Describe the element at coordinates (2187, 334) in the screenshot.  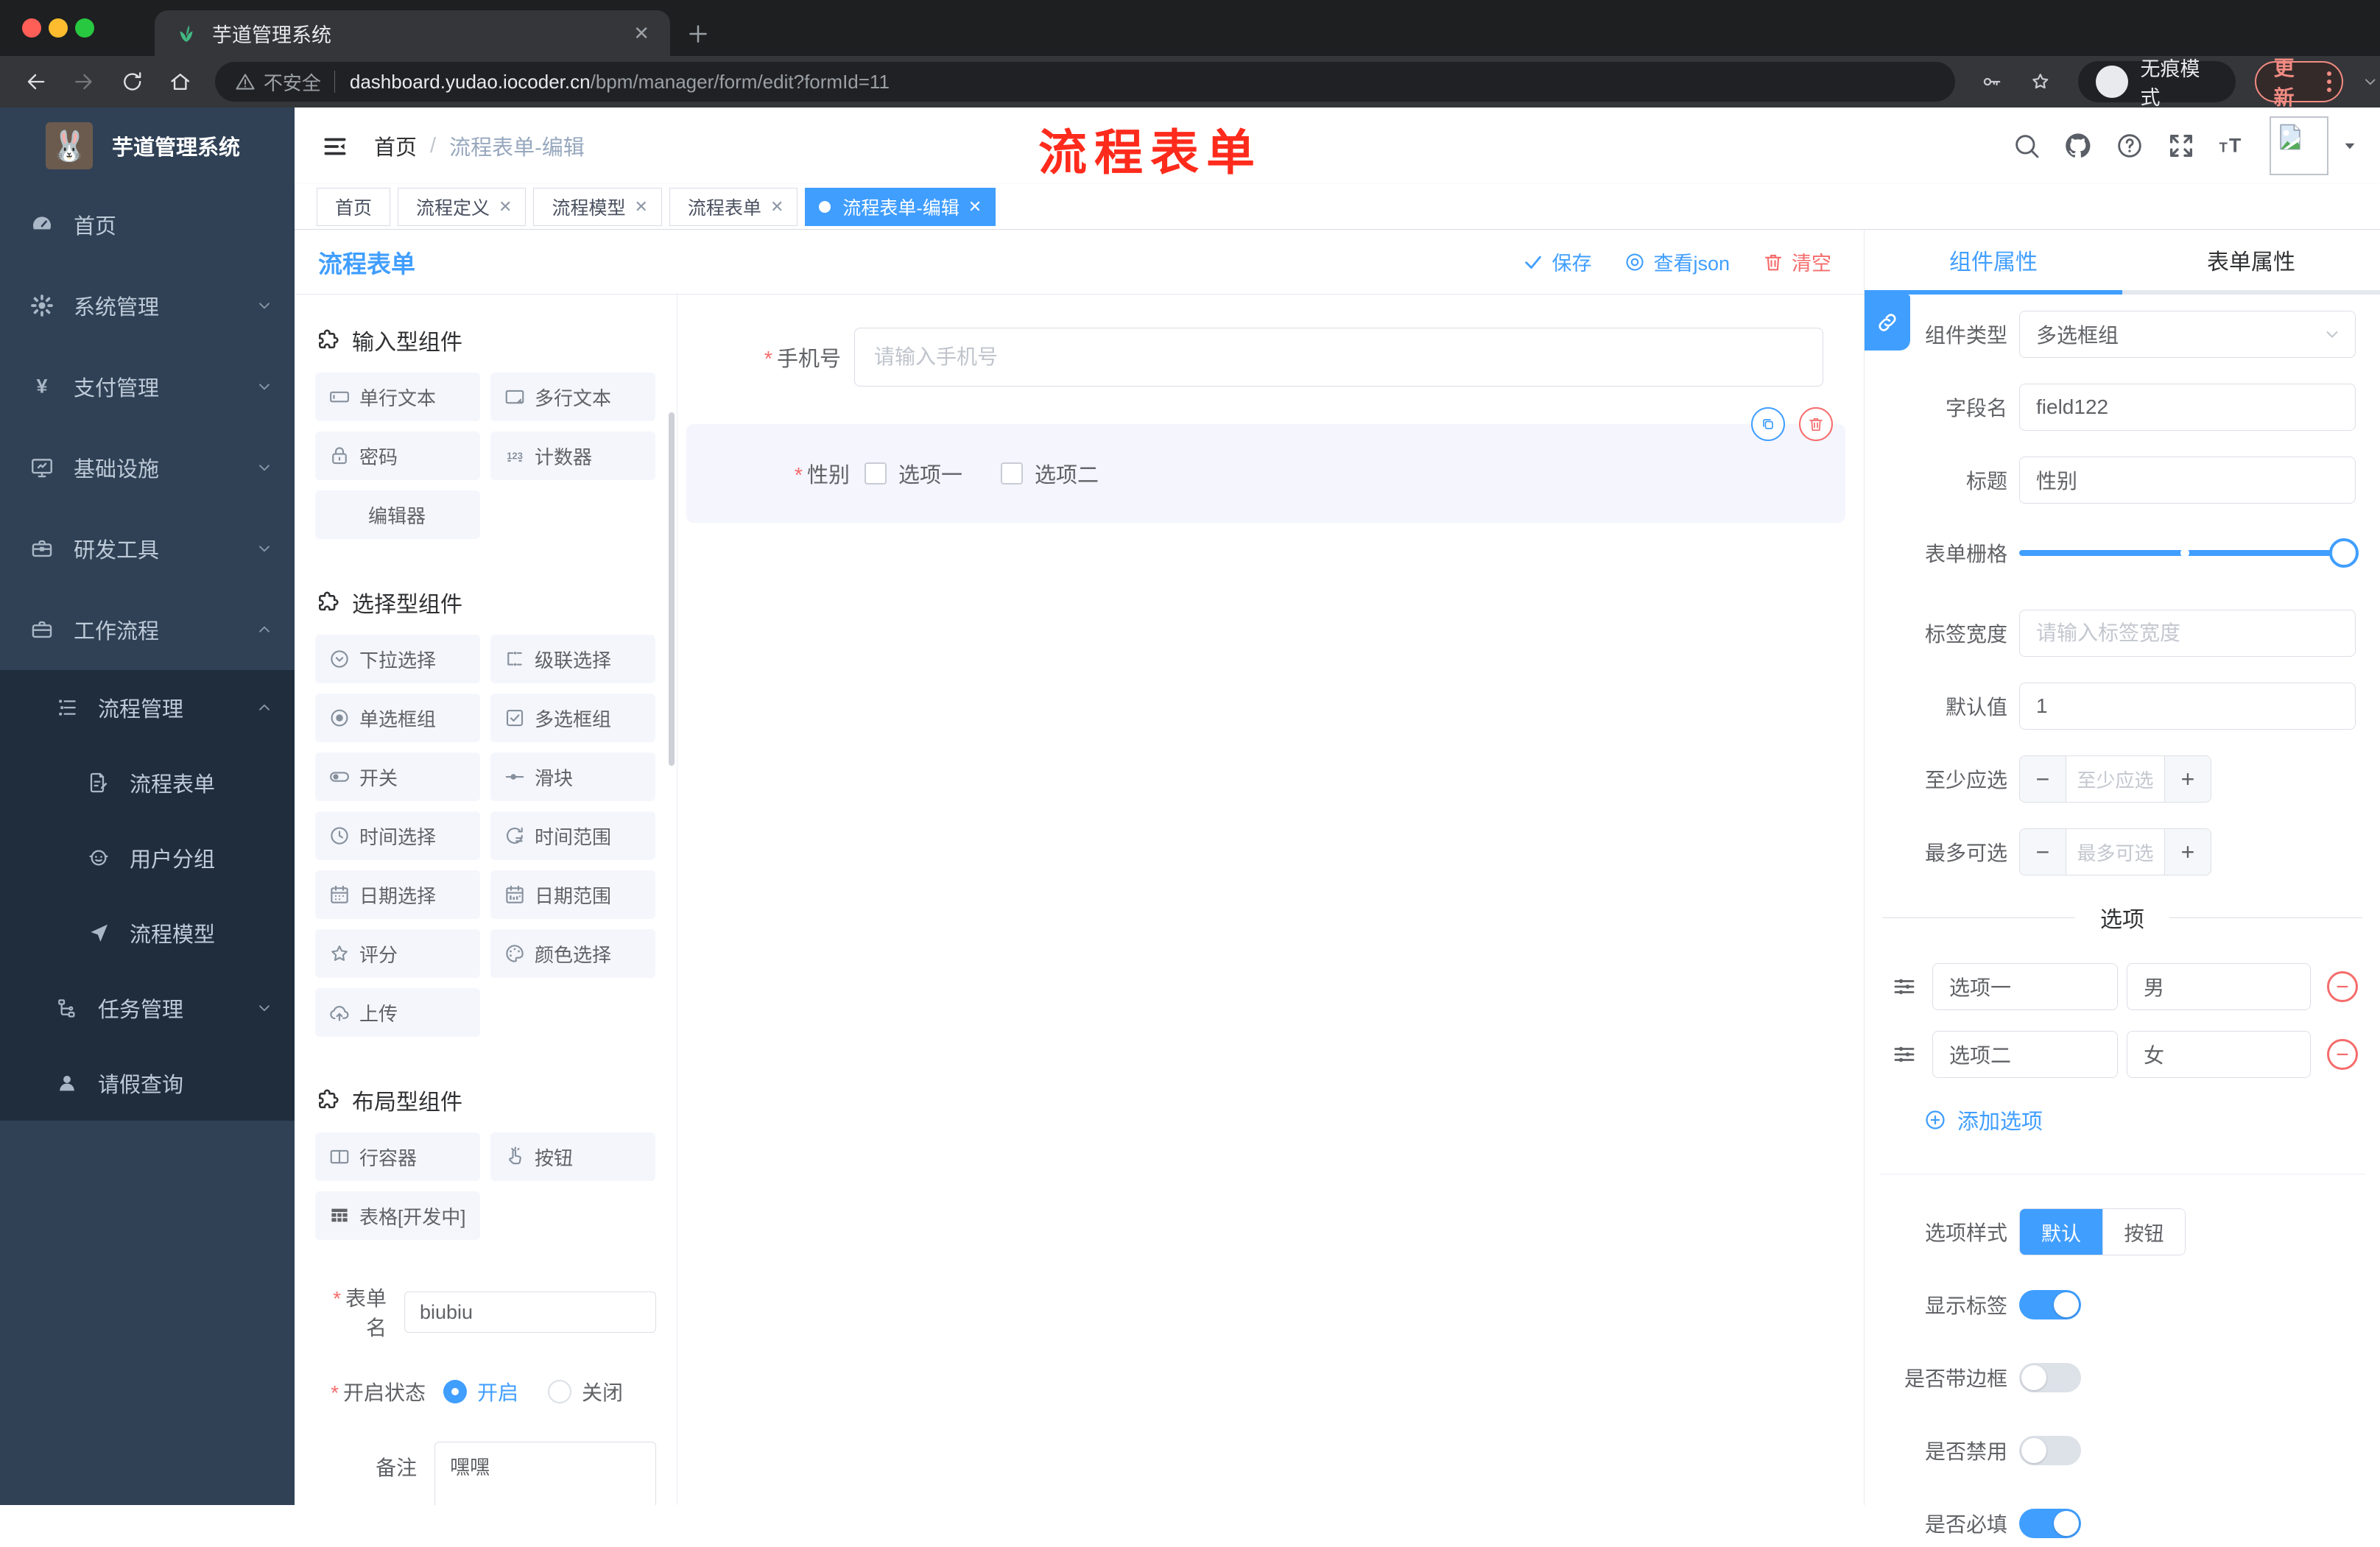
I see `component-type-select` at that location.